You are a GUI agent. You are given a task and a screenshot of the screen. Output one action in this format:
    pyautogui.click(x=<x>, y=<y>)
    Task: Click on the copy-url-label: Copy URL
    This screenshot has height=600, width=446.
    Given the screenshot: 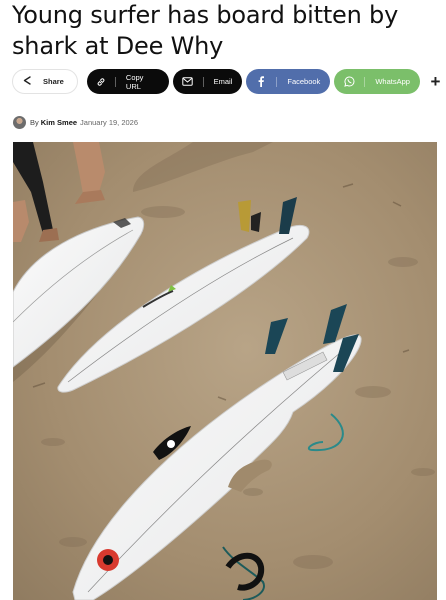 What is the action you would take?
    pyautogui.click(x=134, y=81)
    